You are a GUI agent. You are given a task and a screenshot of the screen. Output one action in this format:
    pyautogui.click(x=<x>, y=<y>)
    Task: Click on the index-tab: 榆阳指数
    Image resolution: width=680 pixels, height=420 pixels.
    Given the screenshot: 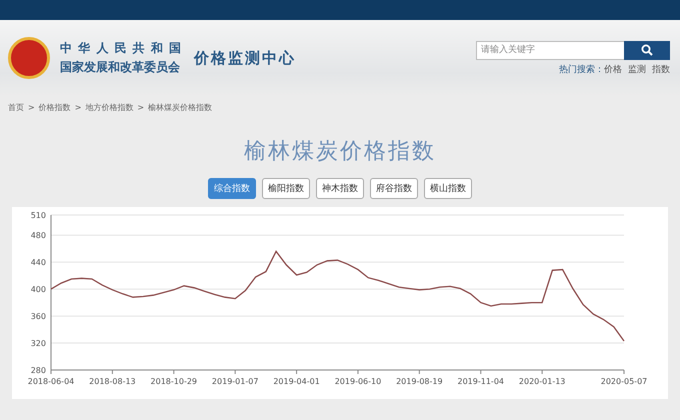 What is the action you would take?
    pyautogui.click(x=286, y=188)
    